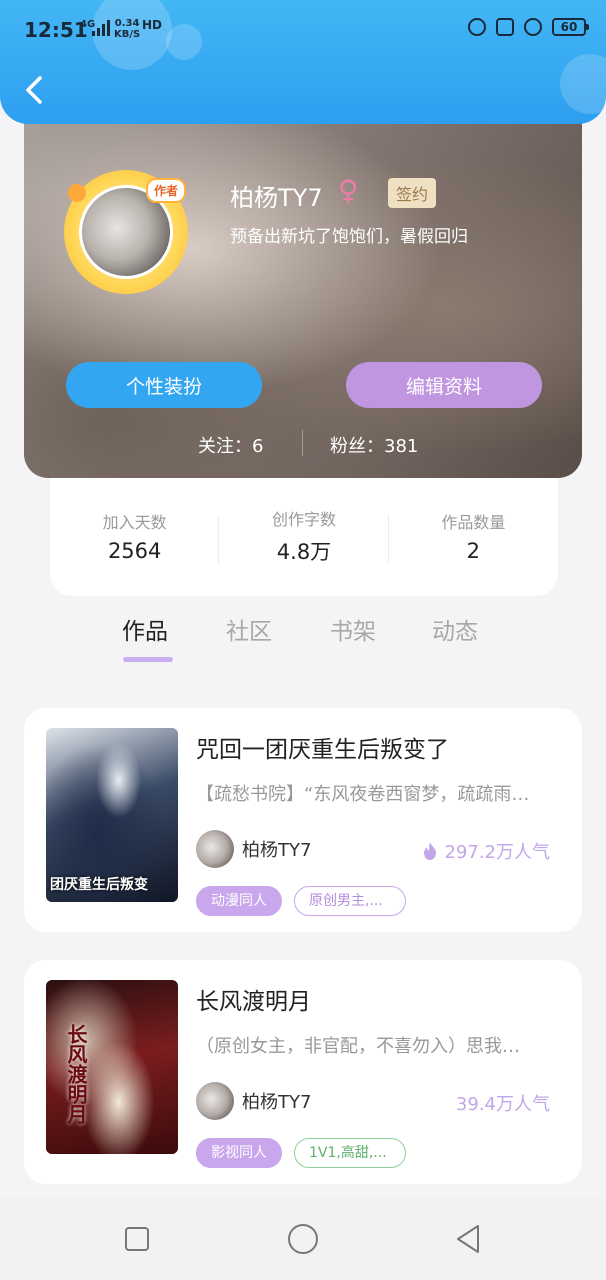  I want to click on active-tab-indicator, so click(148, 659).